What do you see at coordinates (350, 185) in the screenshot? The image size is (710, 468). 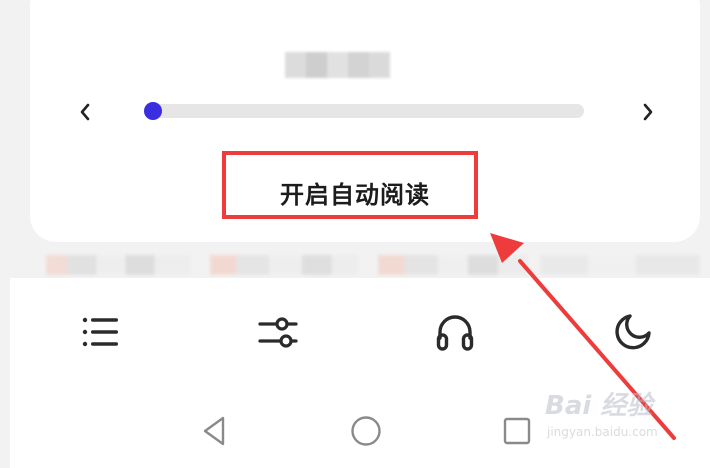 I see `annotation-highlight-box` at bounding box center [350, 185].